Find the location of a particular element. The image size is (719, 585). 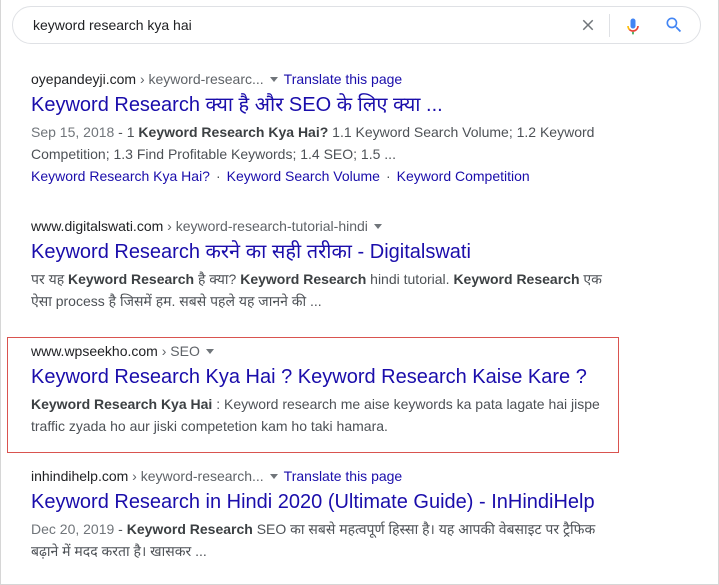

snippet-bold: Keyword Research Kya Hai is located at coordinates (122, 404).